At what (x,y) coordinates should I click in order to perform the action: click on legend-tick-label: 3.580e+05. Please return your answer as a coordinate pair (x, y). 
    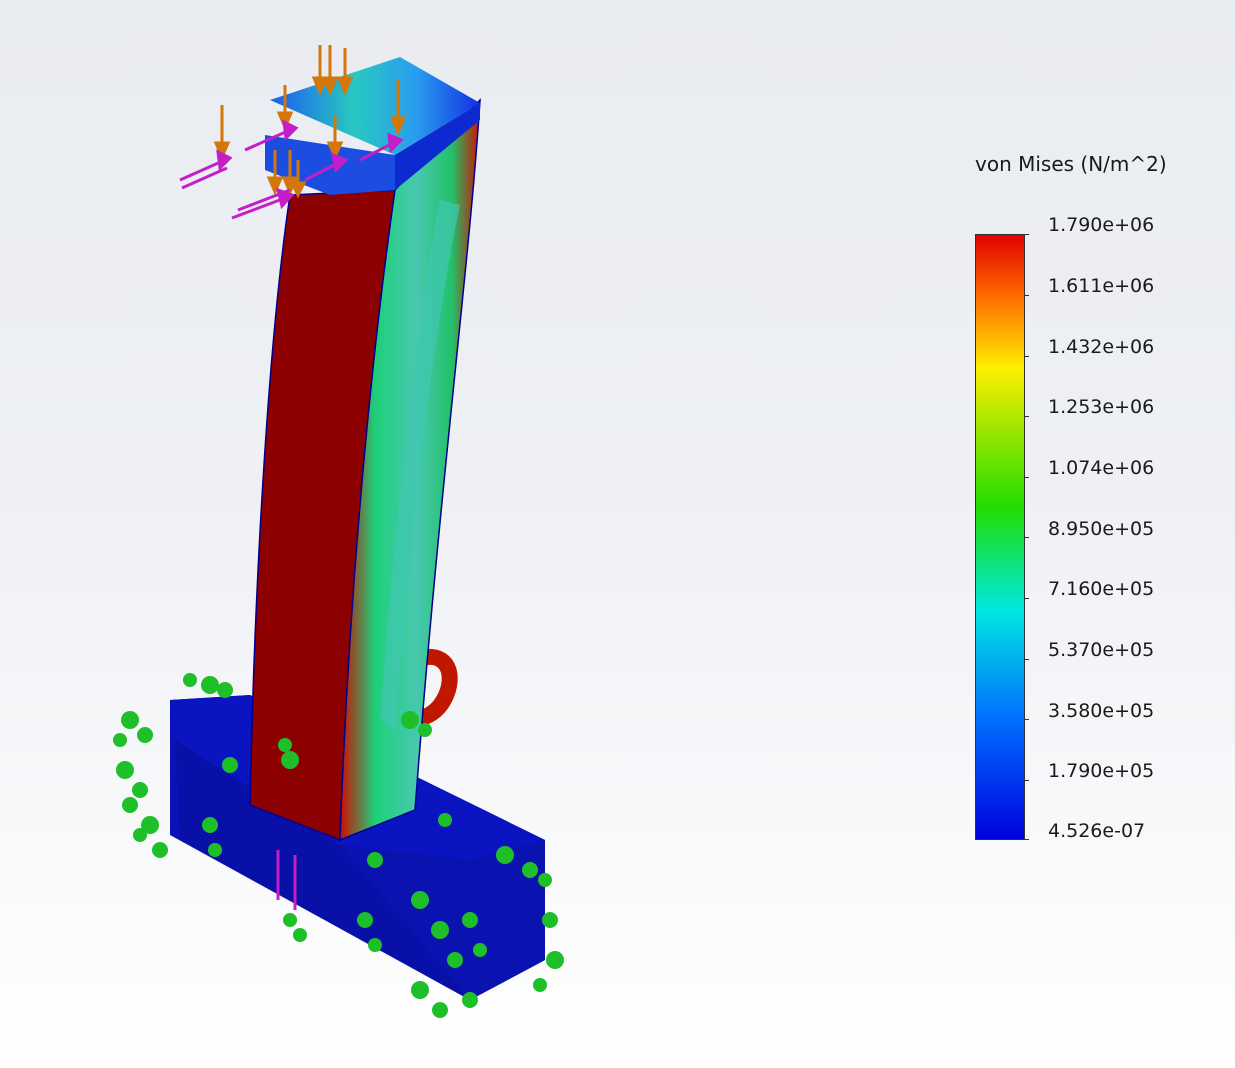
    Looking at the image, I should click on (1101, 711).